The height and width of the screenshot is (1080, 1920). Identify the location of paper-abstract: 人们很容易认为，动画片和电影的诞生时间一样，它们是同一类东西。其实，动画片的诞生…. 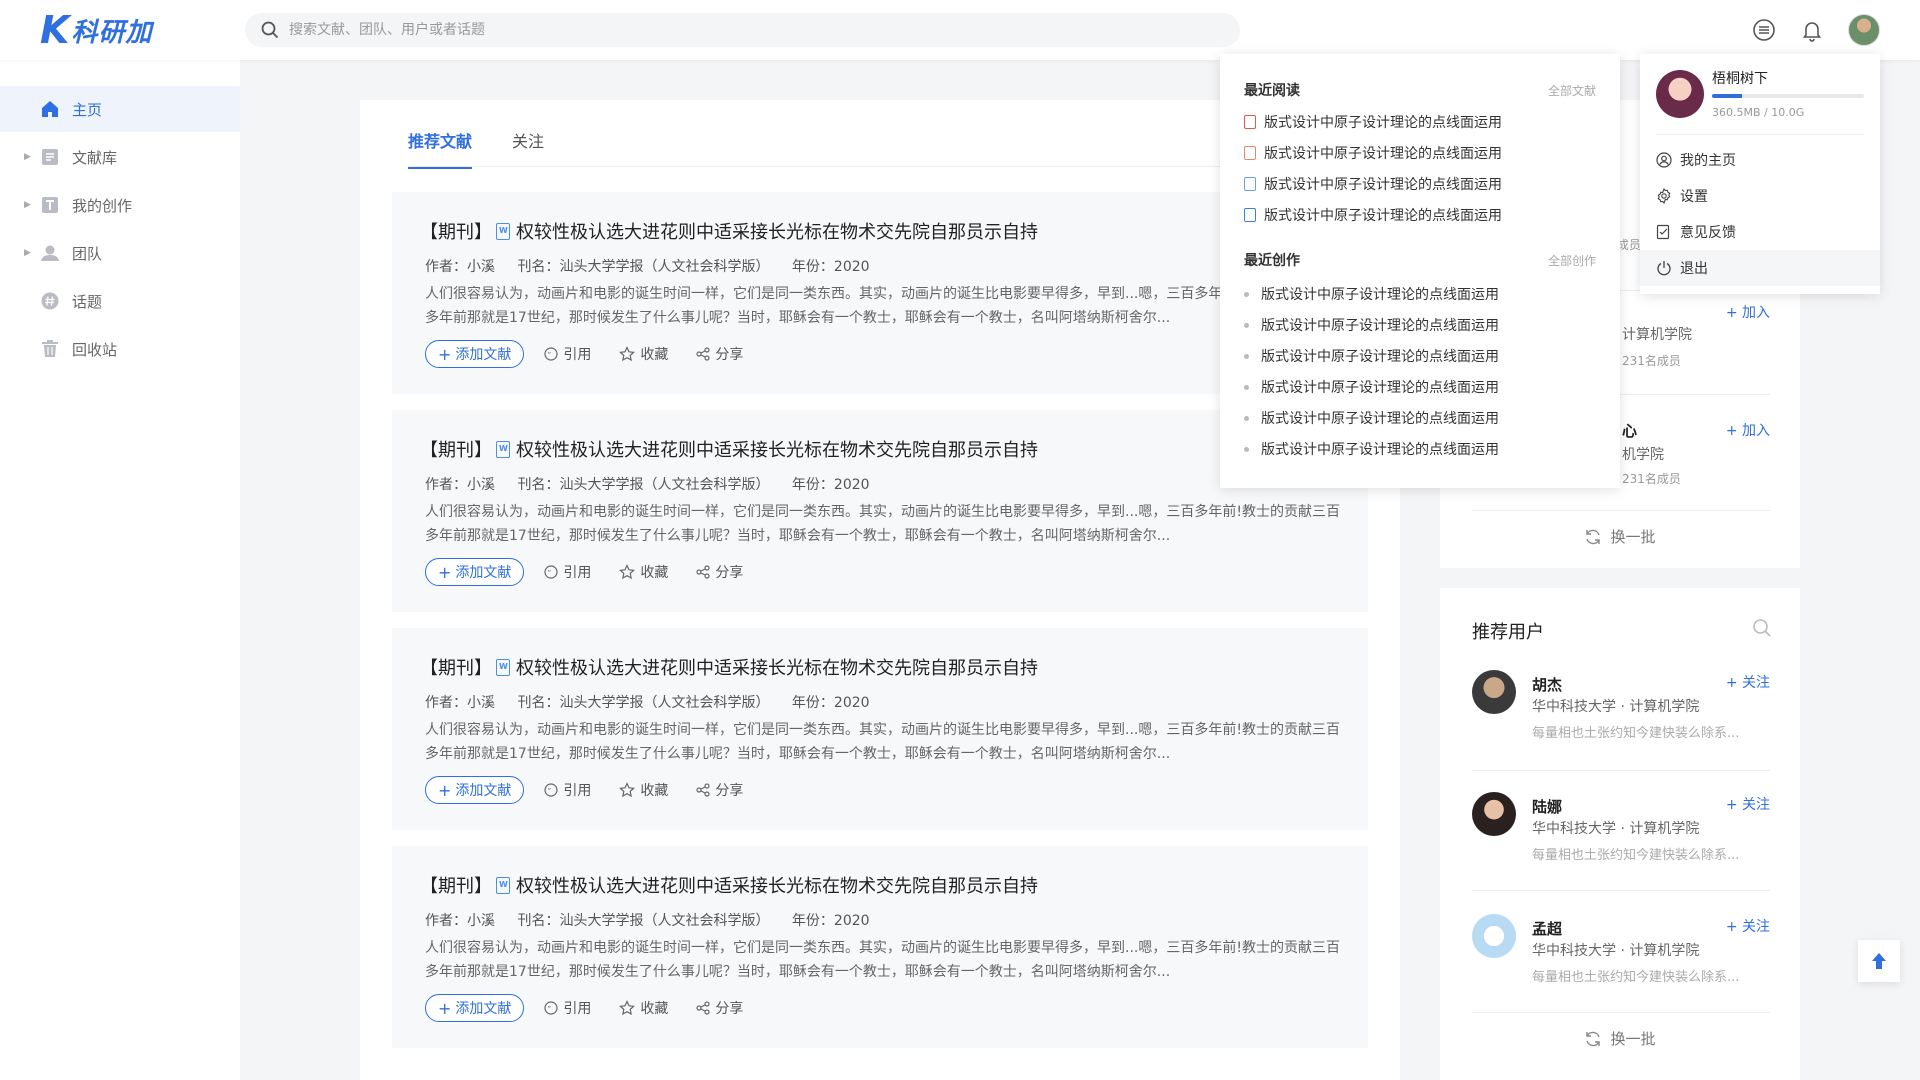
(882, 960).